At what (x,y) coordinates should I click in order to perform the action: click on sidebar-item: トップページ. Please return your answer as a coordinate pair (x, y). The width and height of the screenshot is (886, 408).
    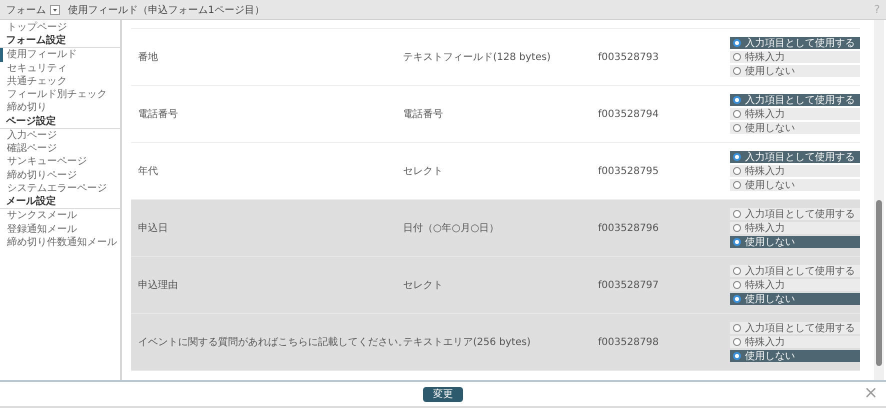
    Looking at the image, I should click on (60, 27).